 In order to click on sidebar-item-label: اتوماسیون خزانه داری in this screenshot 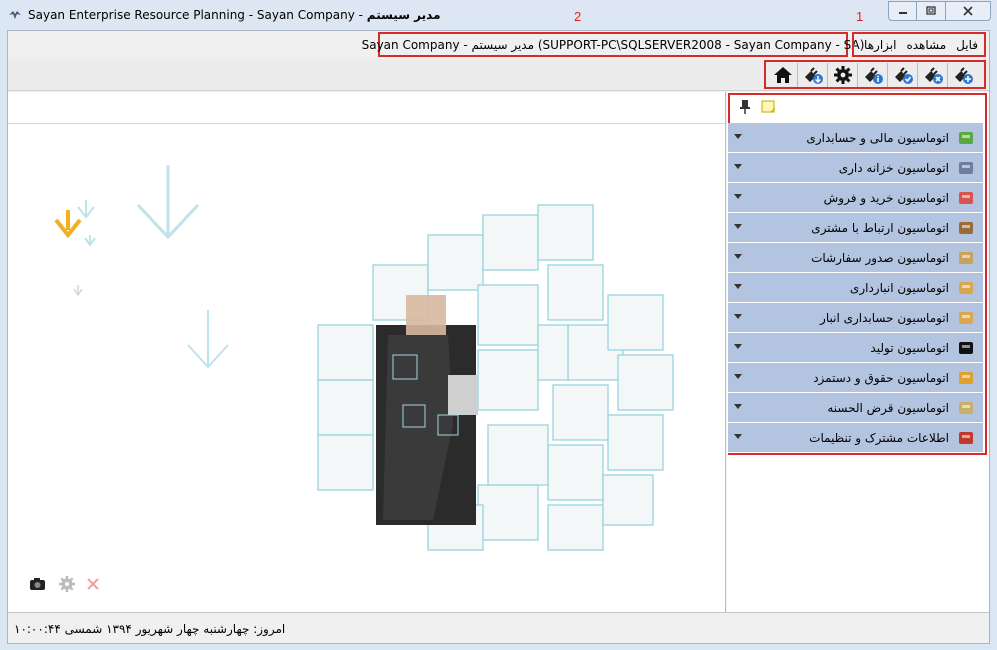, I will do `click(893, 167)`.